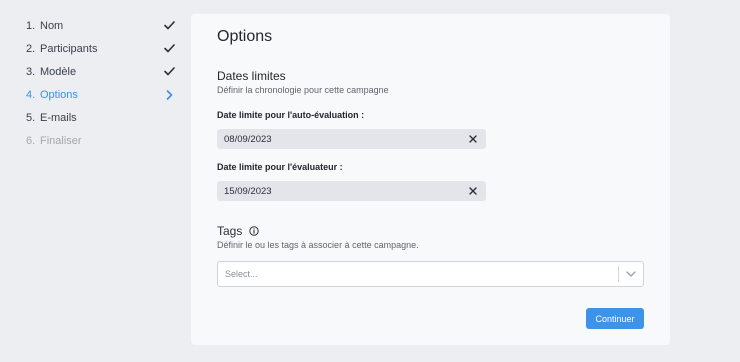  I want to click on step-number: 6., so click(31, 140).